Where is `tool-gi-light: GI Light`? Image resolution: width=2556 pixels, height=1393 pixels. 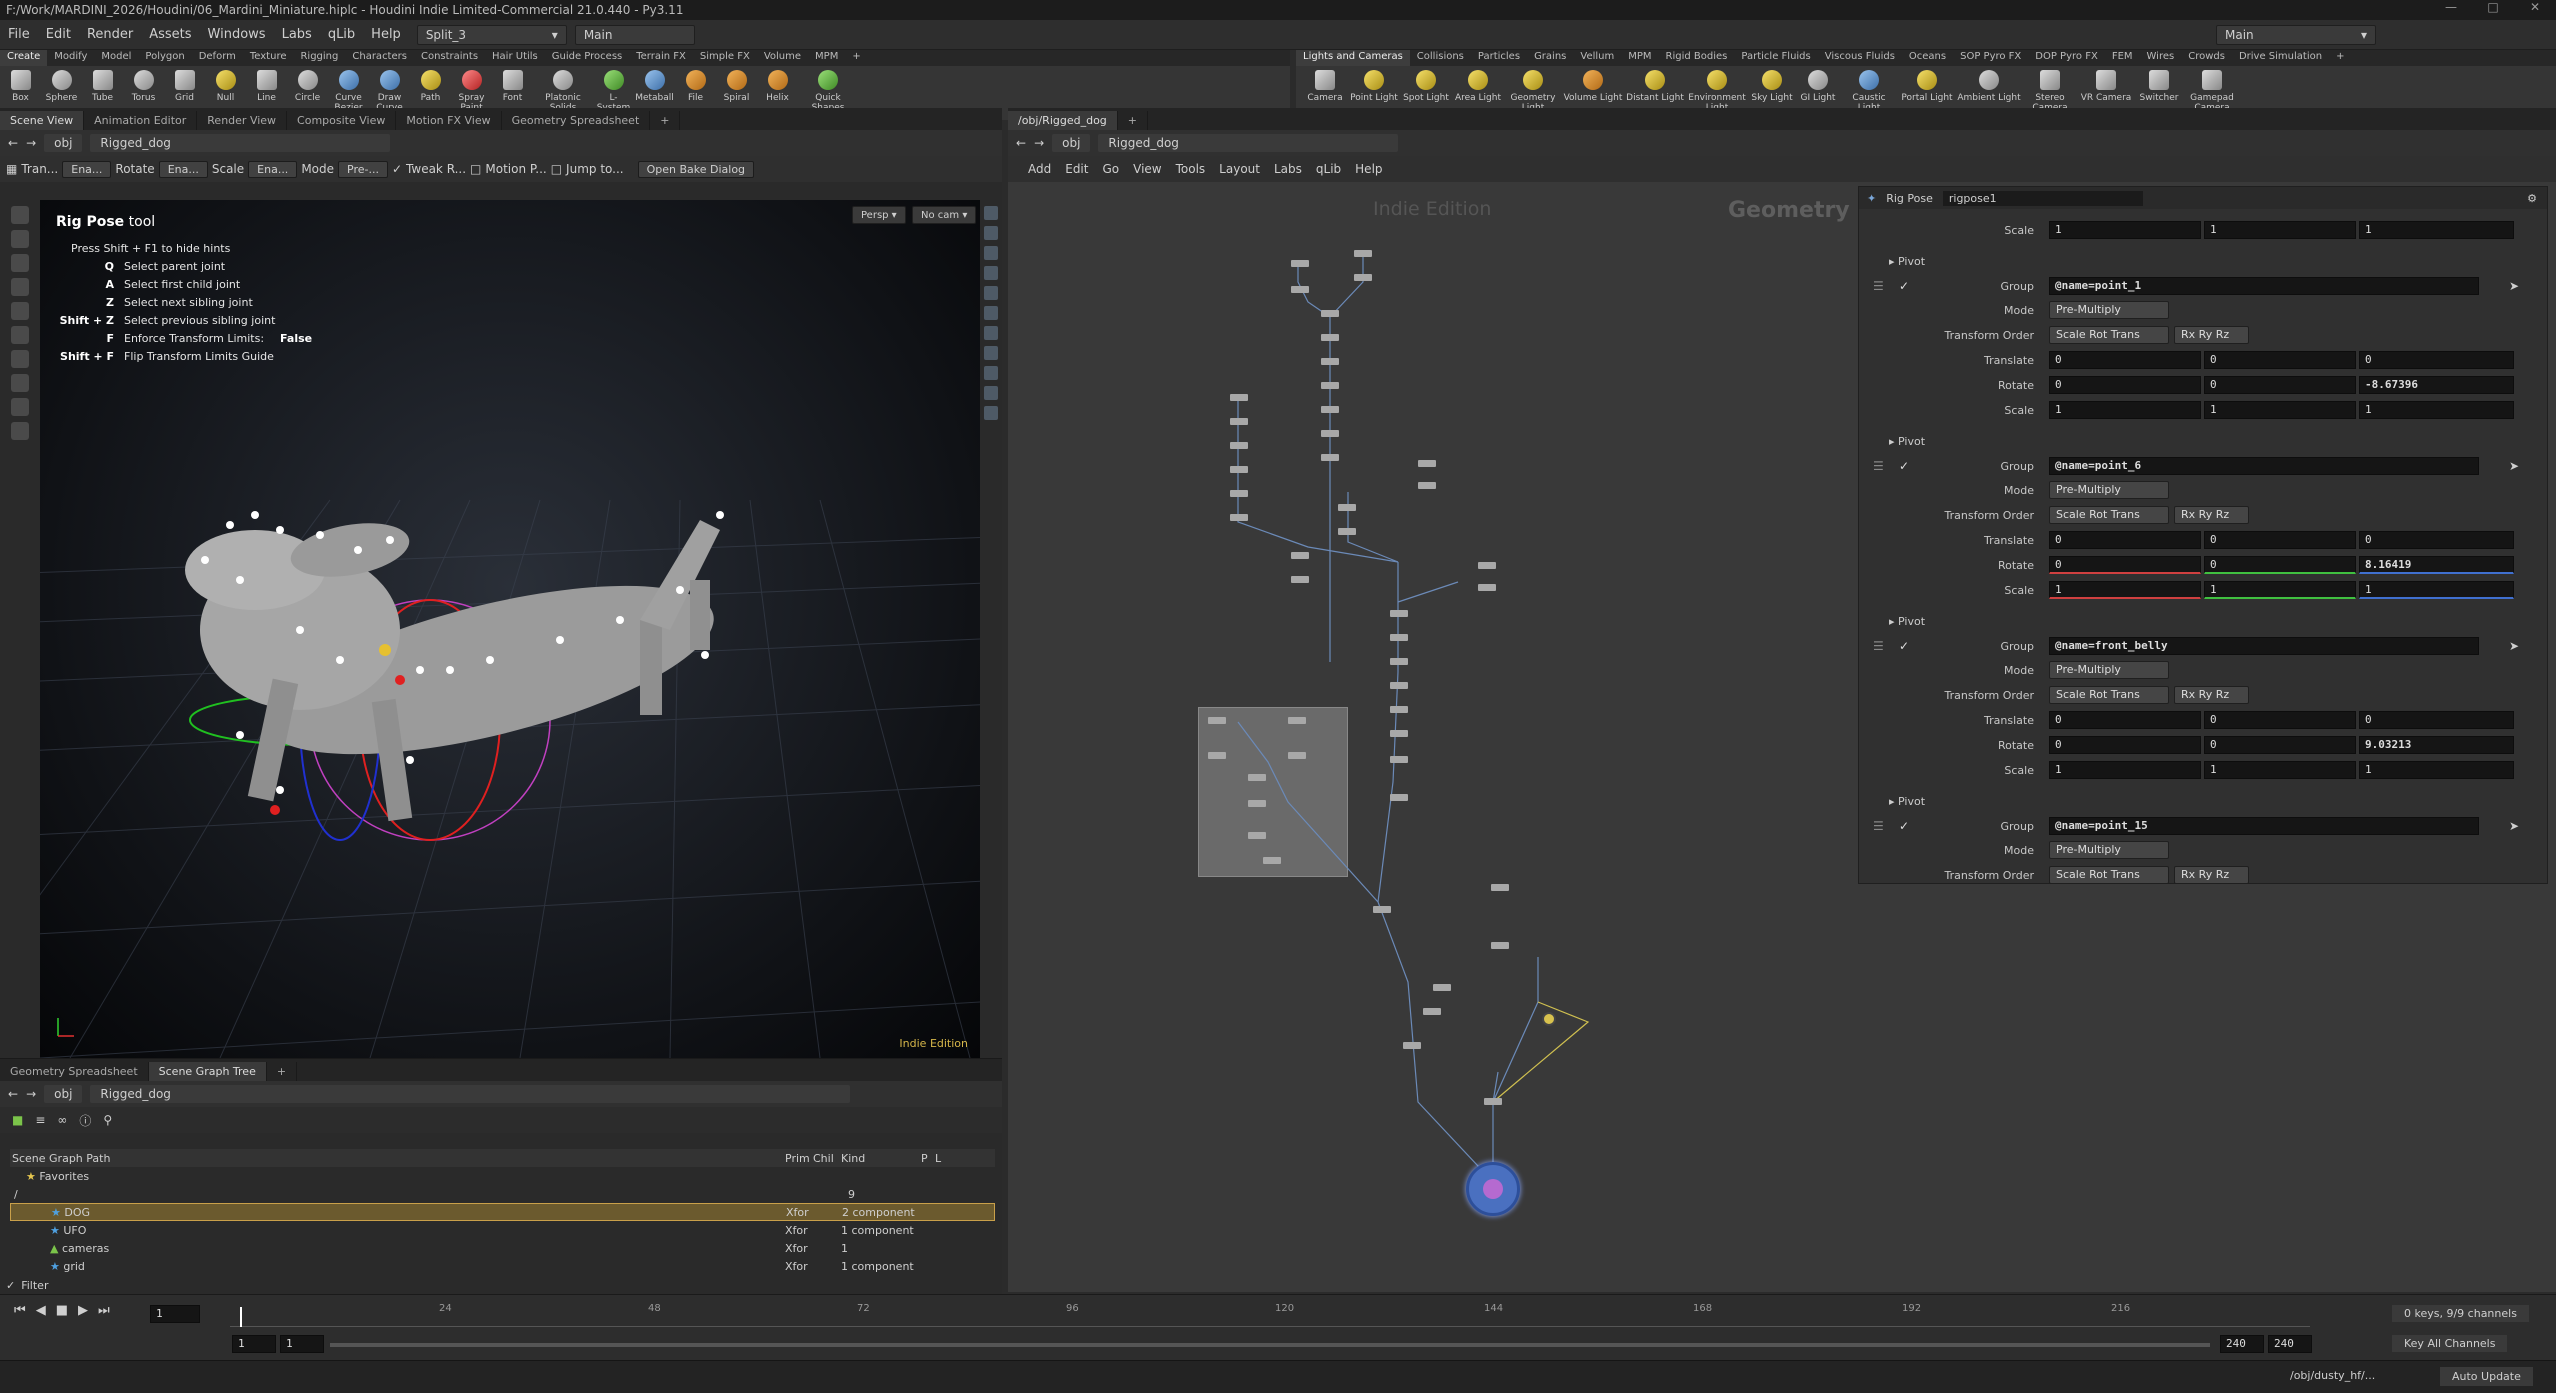
tool-gi-light: GI Light is located at coordinates (1818, 86).